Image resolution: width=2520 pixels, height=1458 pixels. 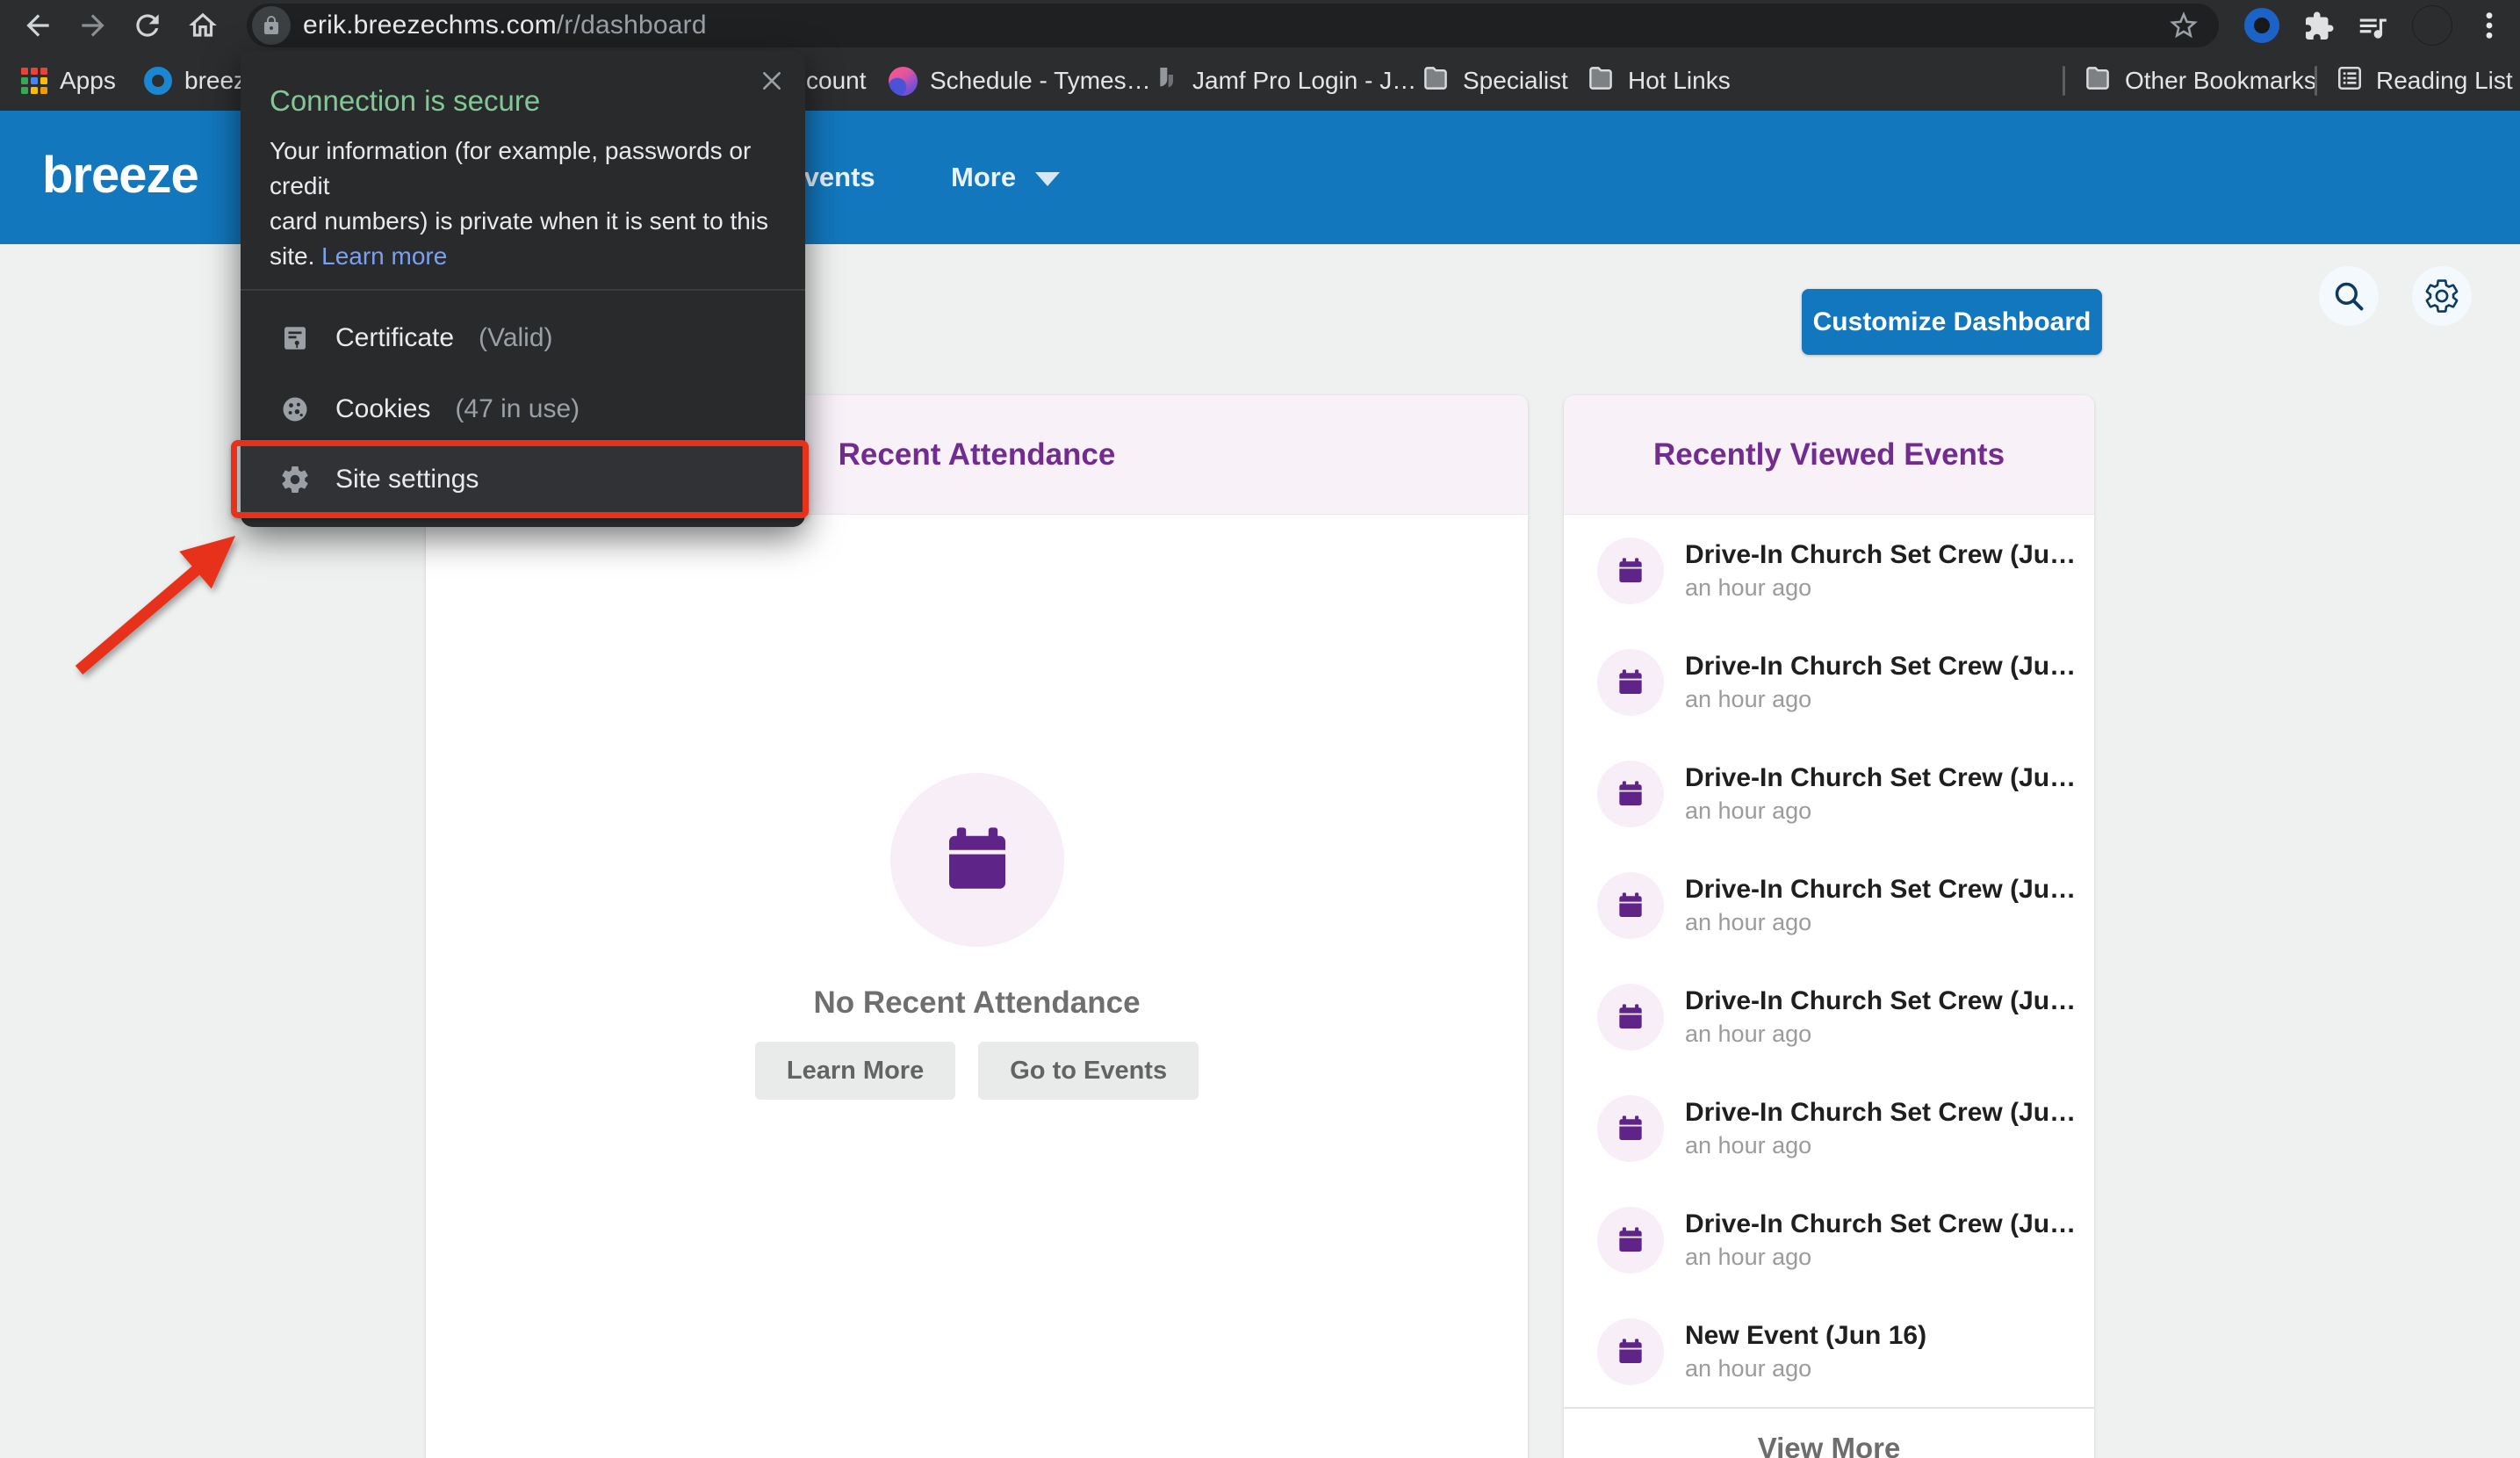 What do you see at coordinates (1494, 81) in the screenshot?
I see `bookmark-folder-specialist: Specialist` at bounding box center [1494, 81].